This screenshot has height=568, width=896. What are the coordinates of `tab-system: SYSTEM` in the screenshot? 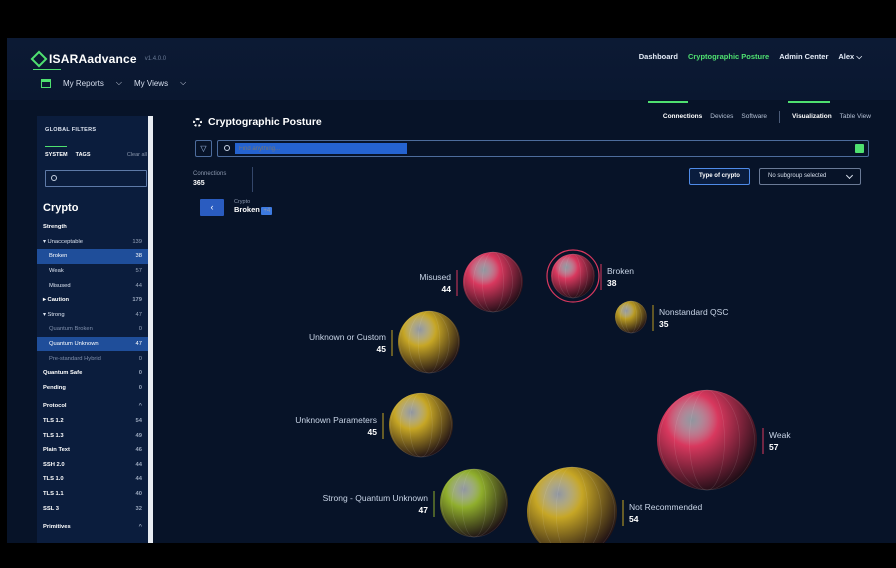 It's located at (56, 155).